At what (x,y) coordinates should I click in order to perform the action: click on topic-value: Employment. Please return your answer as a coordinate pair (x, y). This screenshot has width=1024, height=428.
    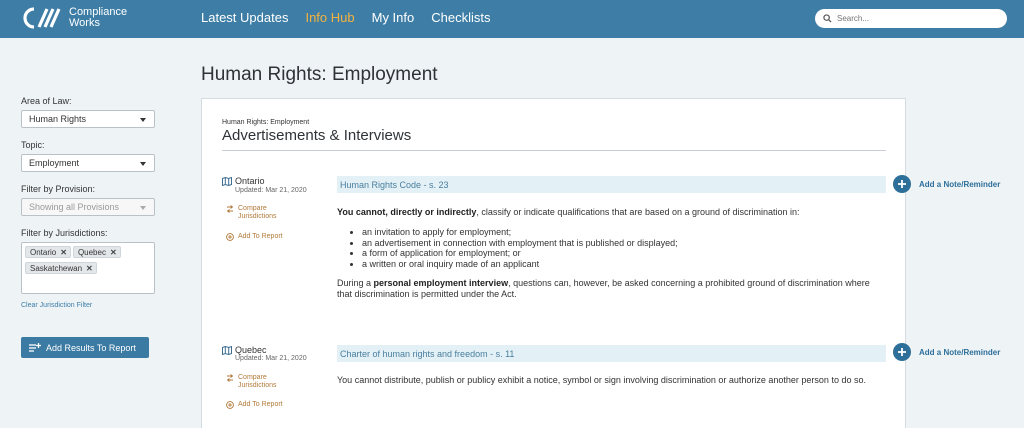
    Looking at the image, I should click on (54, 163).